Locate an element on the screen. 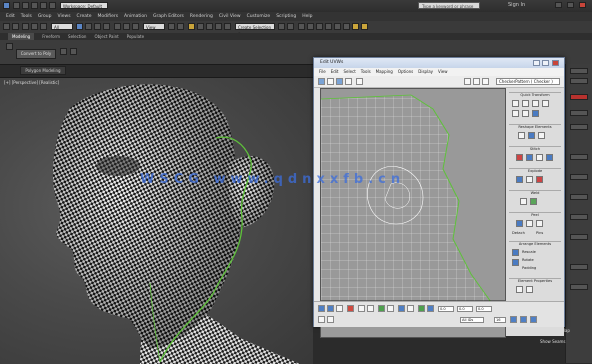 This screenshot has height=364, width=592. spinner-snap-icon is located at coordinates (218, 26).